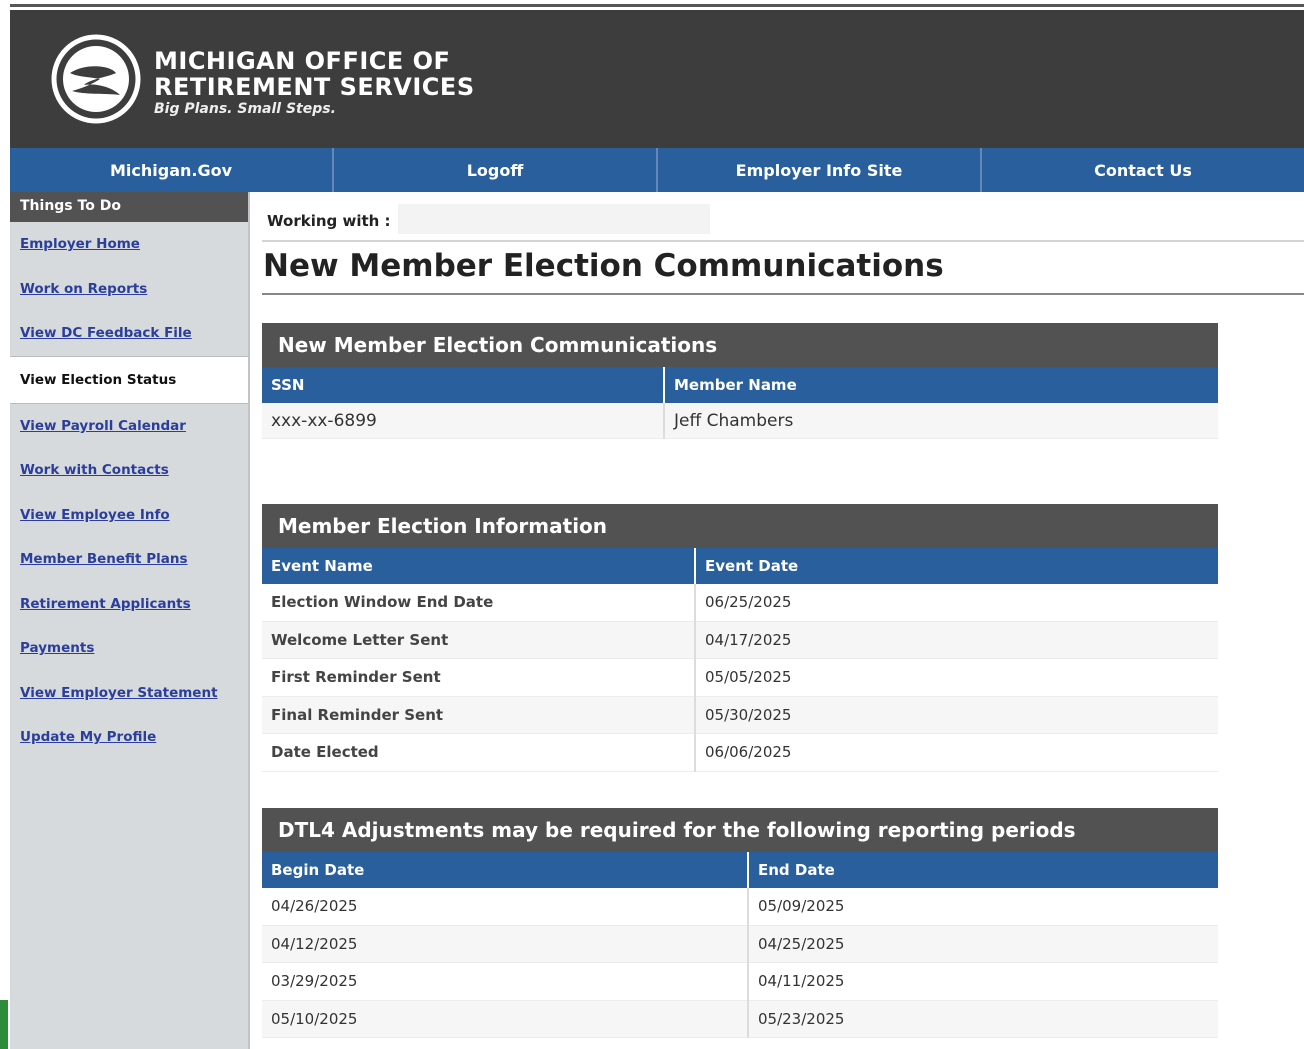 The width and height of the screenshot is (1304, 1049). What do you see at coordinates (956, 566) in the screenshot?
I see `column-header-event-date: Event Date` at bounding box center [956, 566].